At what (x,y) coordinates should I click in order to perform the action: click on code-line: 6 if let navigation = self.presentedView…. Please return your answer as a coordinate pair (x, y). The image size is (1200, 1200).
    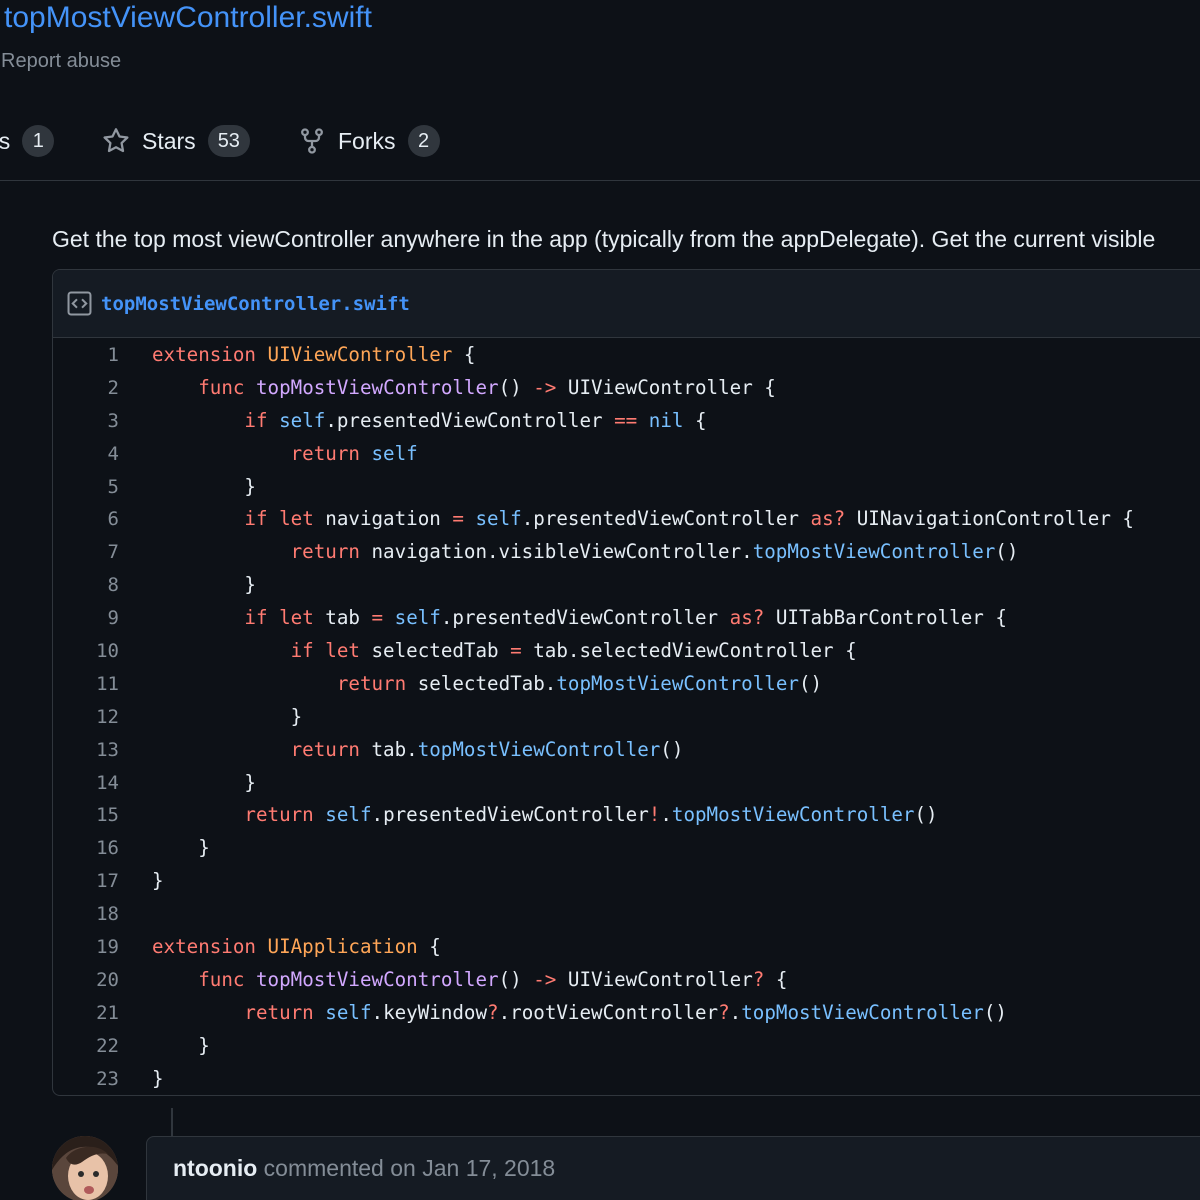
    Looking at the image, I should click on (626, 519).